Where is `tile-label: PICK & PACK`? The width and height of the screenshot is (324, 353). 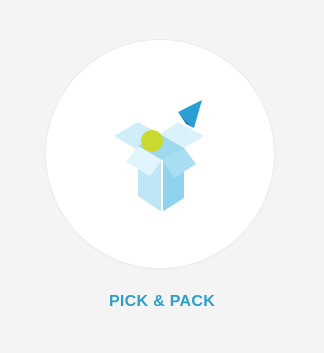 tile-label: PICK & PACK is located at coordinates (162, 301).